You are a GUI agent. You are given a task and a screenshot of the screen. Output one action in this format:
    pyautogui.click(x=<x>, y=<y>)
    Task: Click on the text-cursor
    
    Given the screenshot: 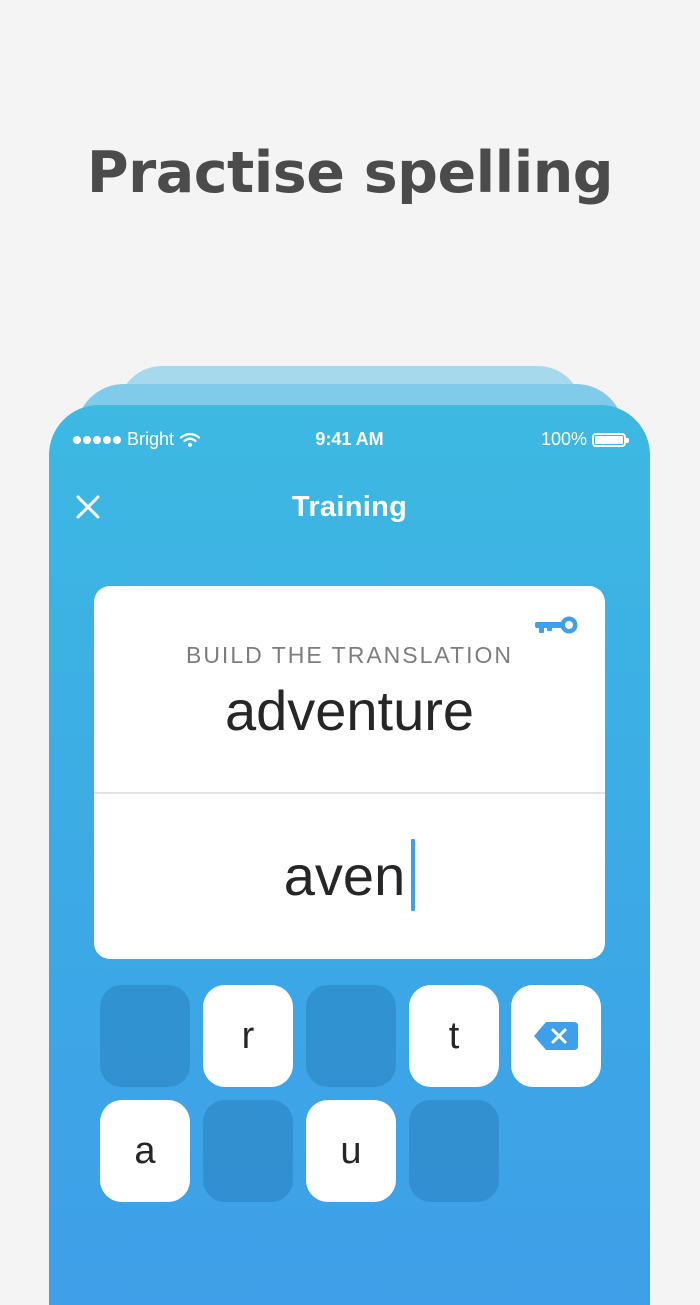 What is the action you would take?
    pyautogui.click(x=413, y=875)
    